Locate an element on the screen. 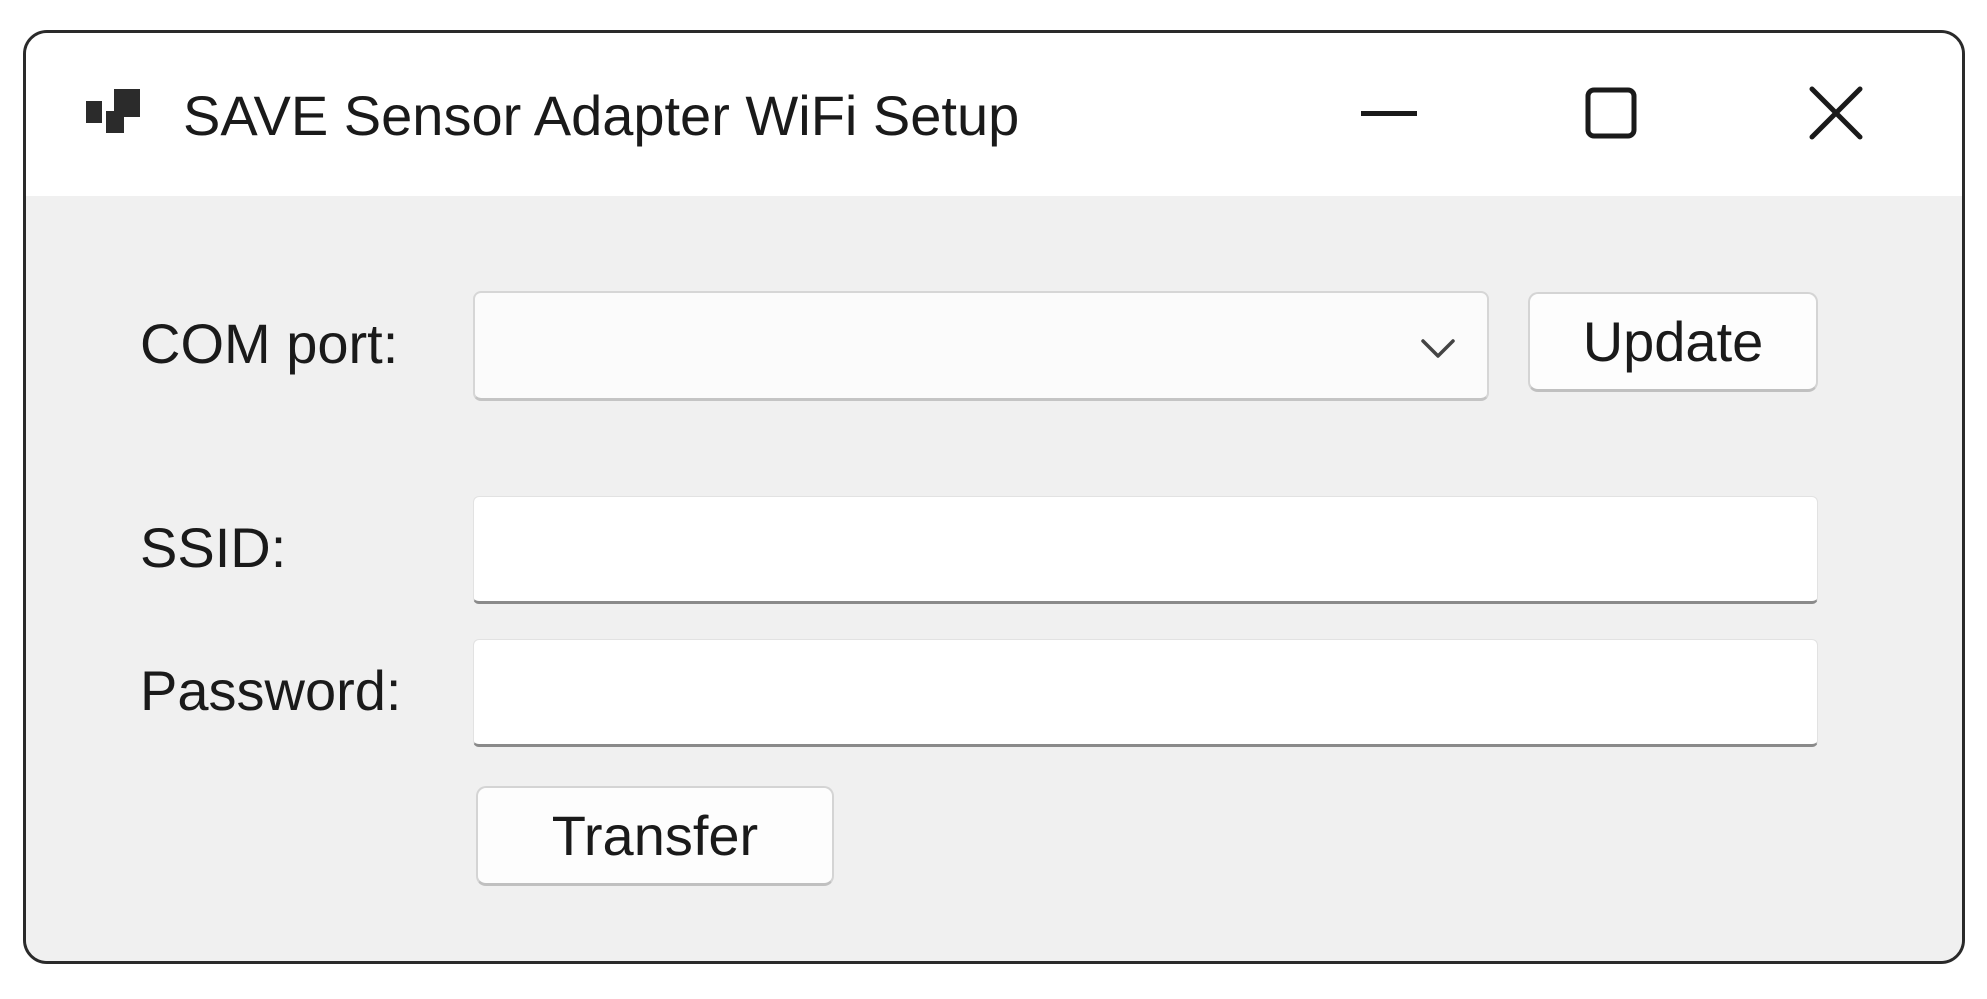  close-icon is located at coordinates (1836, 113).